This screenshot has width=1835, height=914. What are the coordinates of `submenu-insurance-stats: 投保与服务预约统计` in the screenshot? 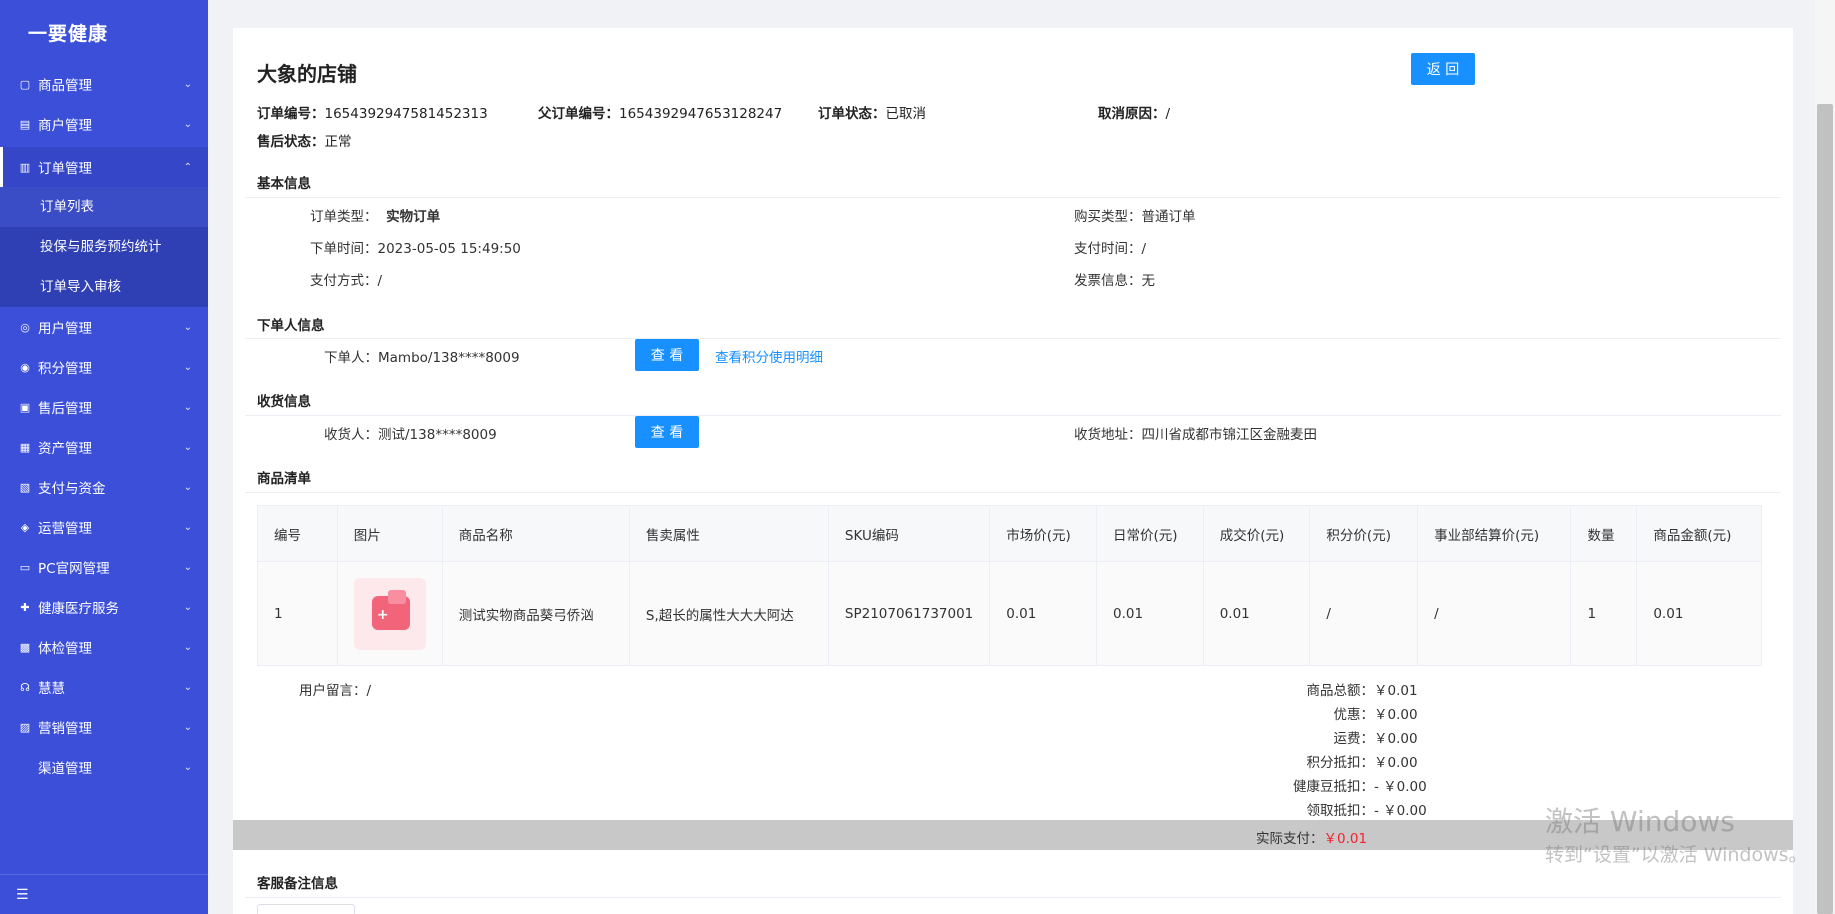 It's located at (104, 247).